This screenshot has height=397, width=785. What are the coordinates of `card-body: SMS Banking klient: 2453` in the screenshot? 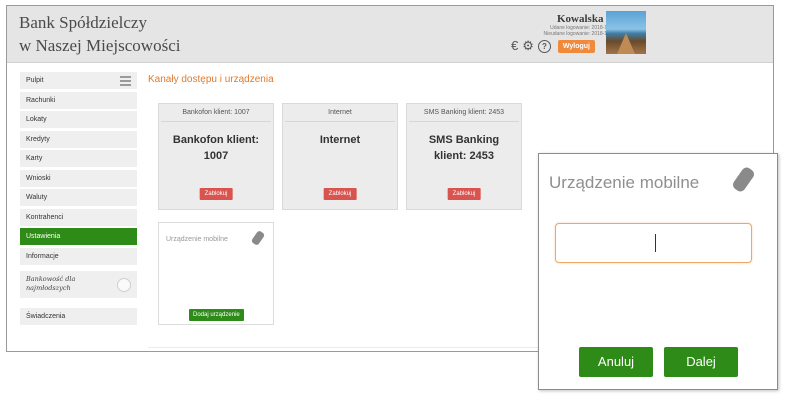 It's located at (464, 148).